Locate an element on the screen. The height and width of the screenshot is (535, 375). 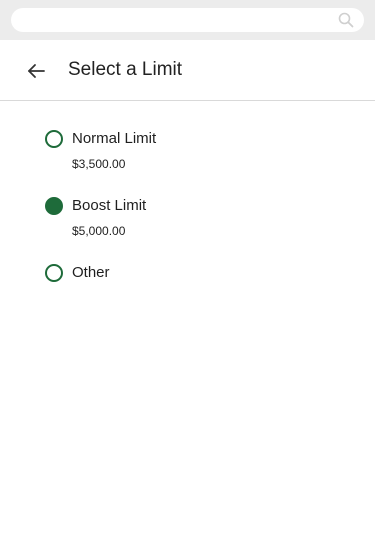
option-label: Boost Limit is located at coordinates (109, 205).